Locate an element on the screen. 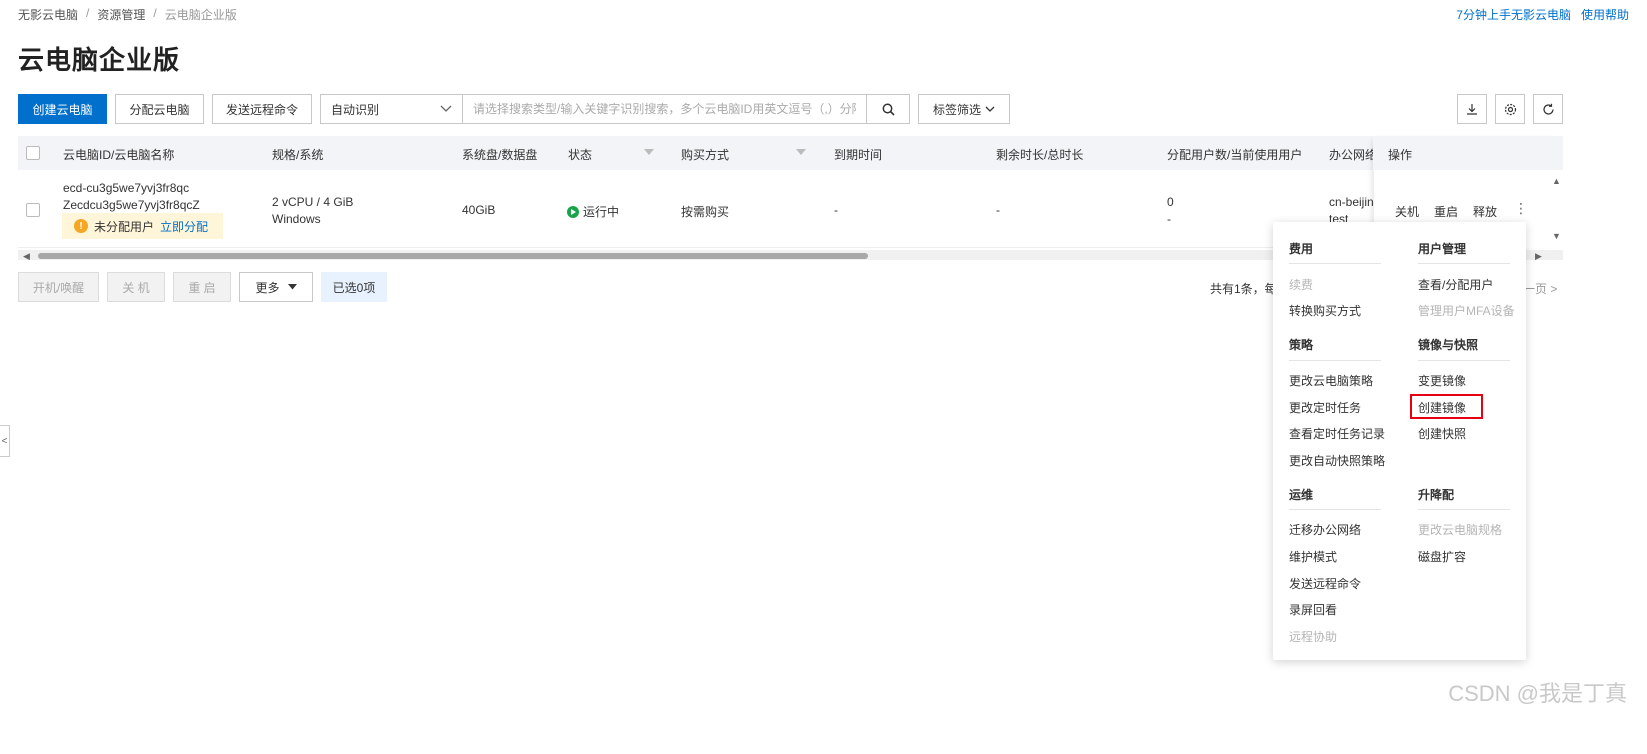 Image resolution: width=1647 pixels, height=754 pixels. assign-desktop-button: 分配云电脑 is located at coordinates (159, 109).